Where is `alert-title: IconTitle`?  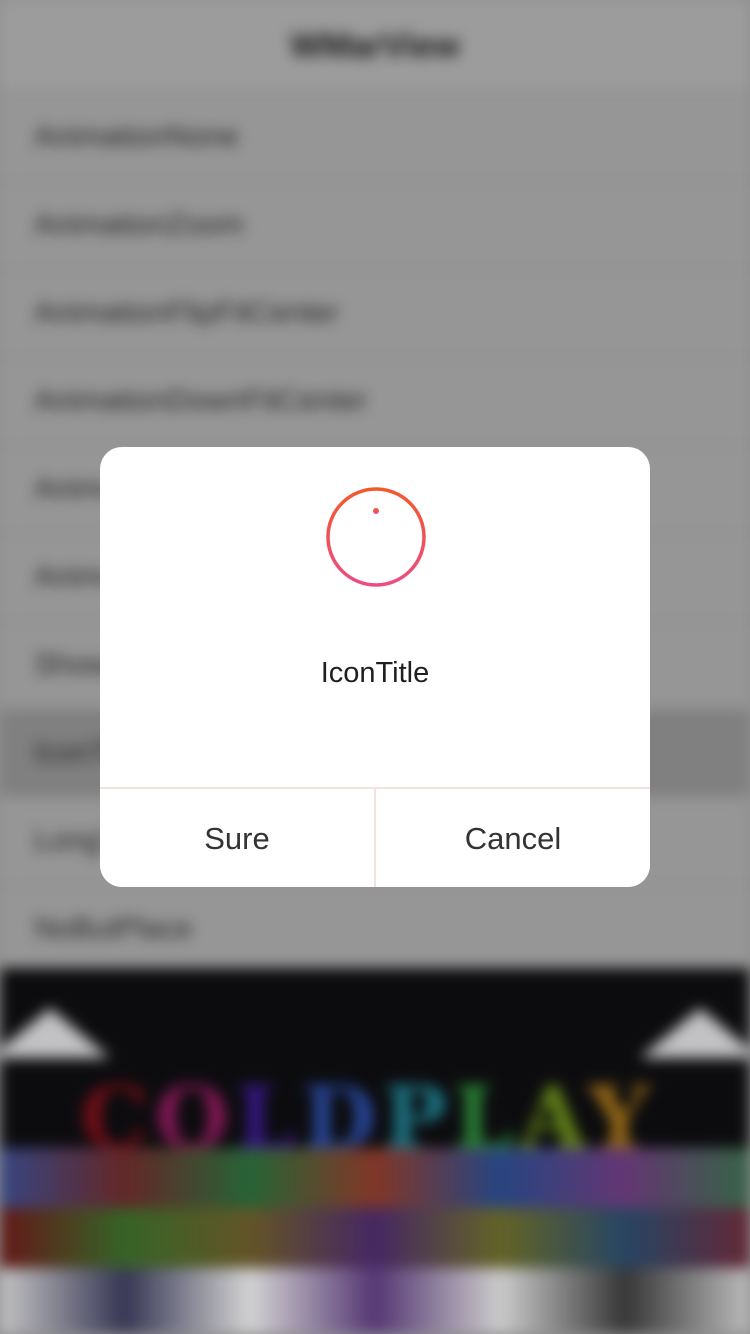
alert-title: IconTitle is located at coordinates (375, 673).